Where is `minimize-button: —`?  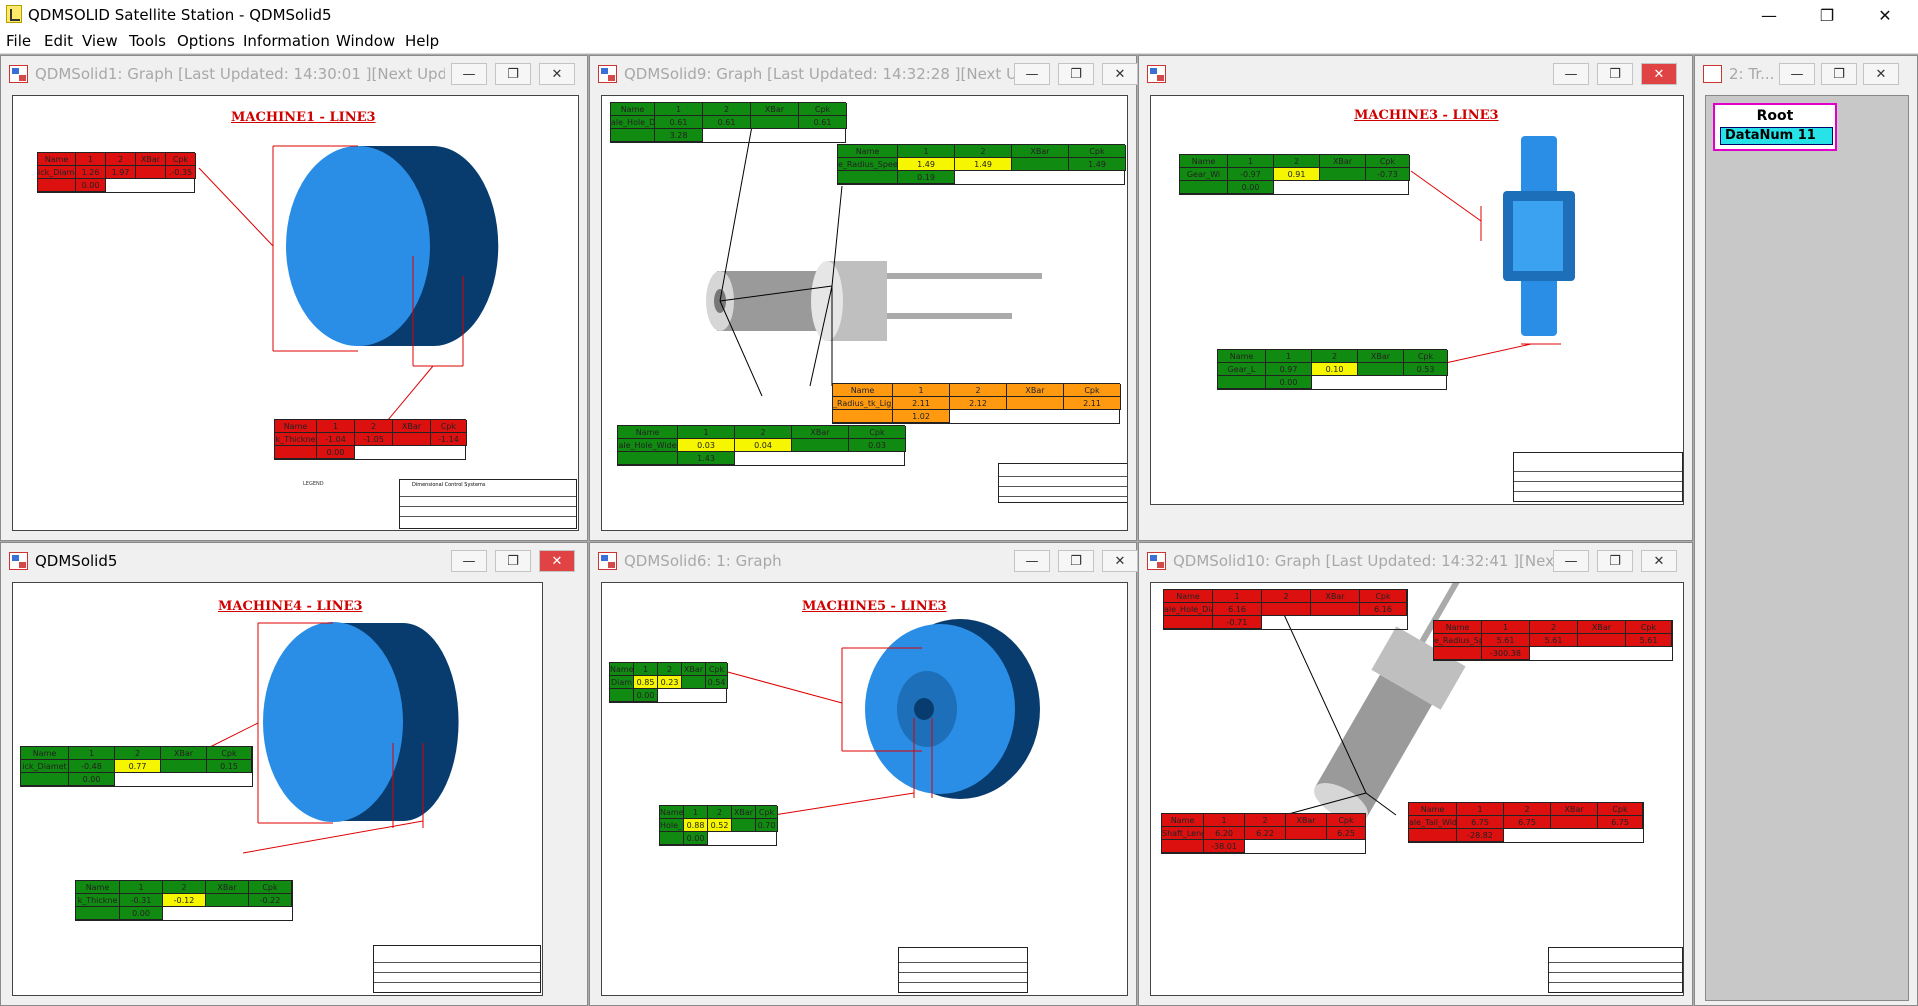
minimize-button: — is located at coordinates (1769, 15).